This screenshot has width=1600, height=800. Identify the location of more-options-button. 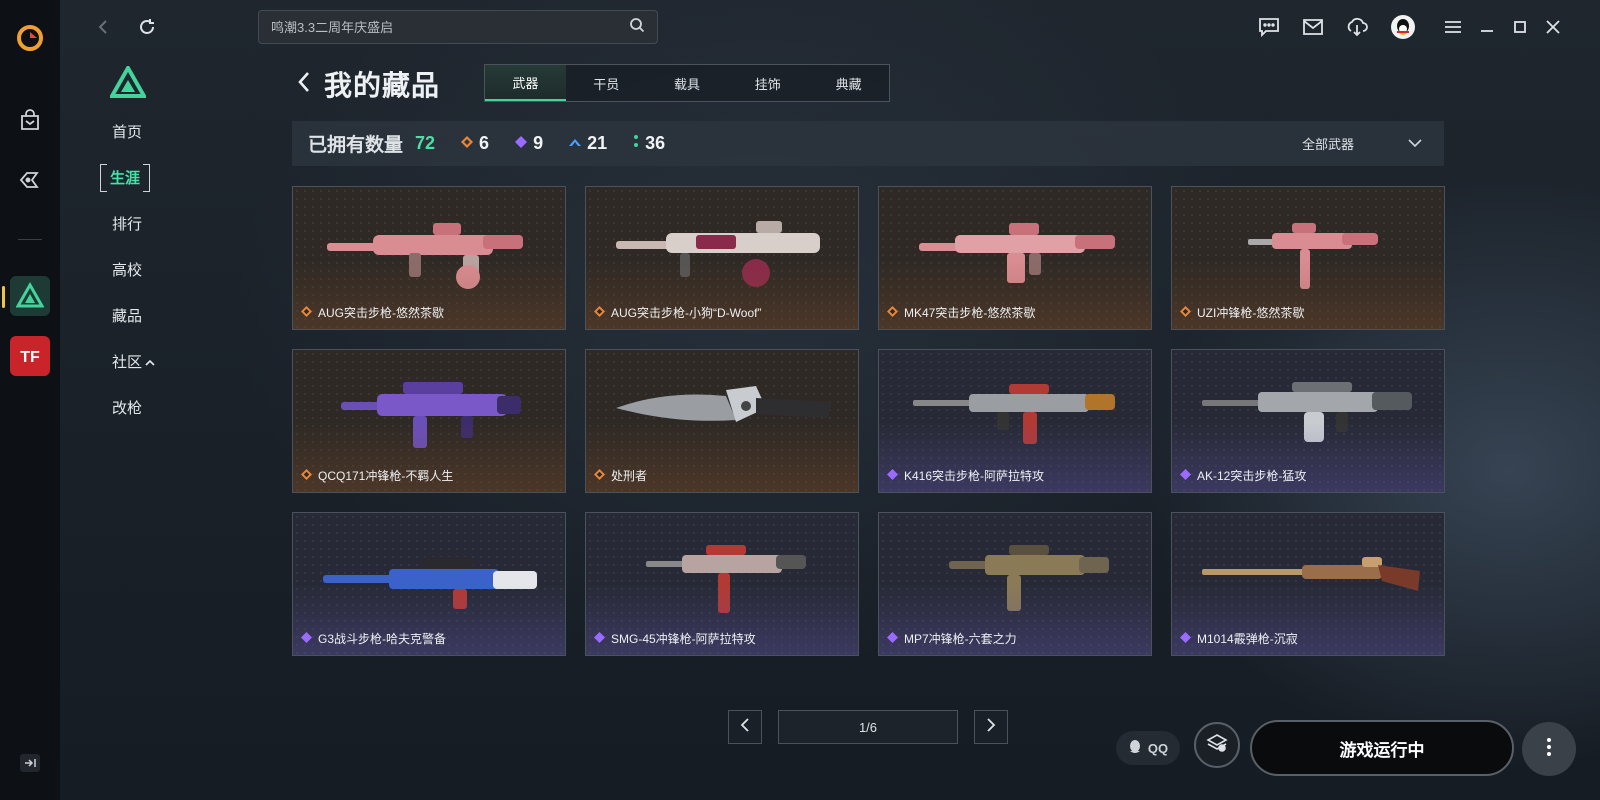
(1549, 749).